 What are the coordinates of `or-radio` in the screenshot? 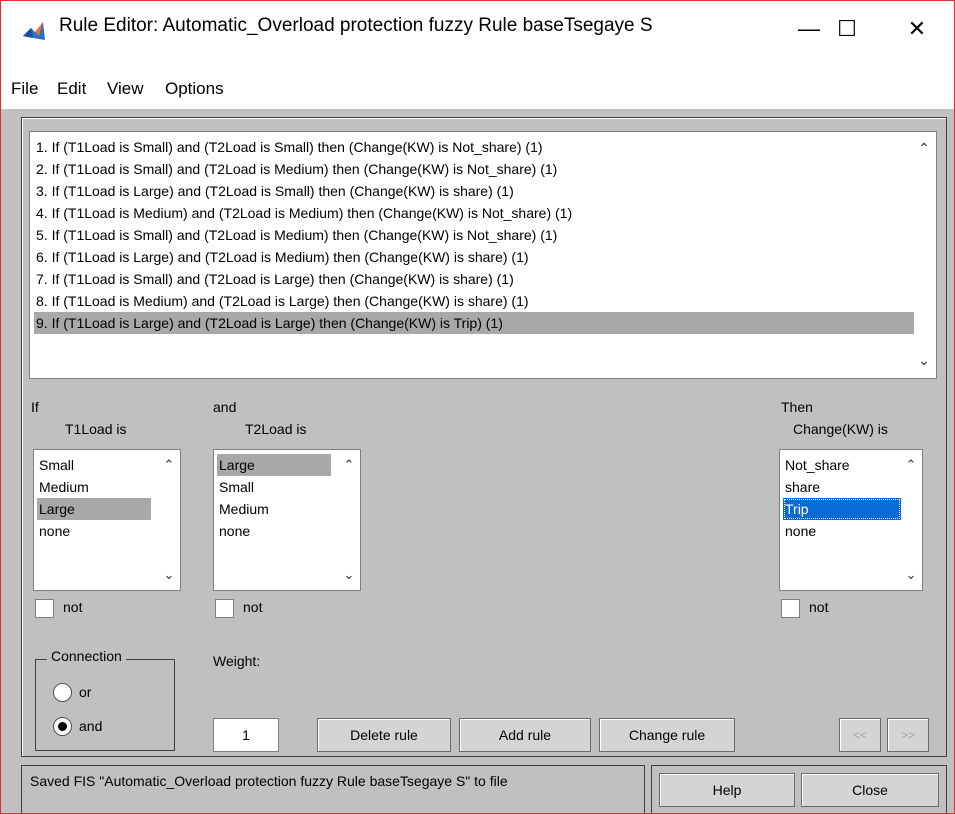 It's located at (62, 692).